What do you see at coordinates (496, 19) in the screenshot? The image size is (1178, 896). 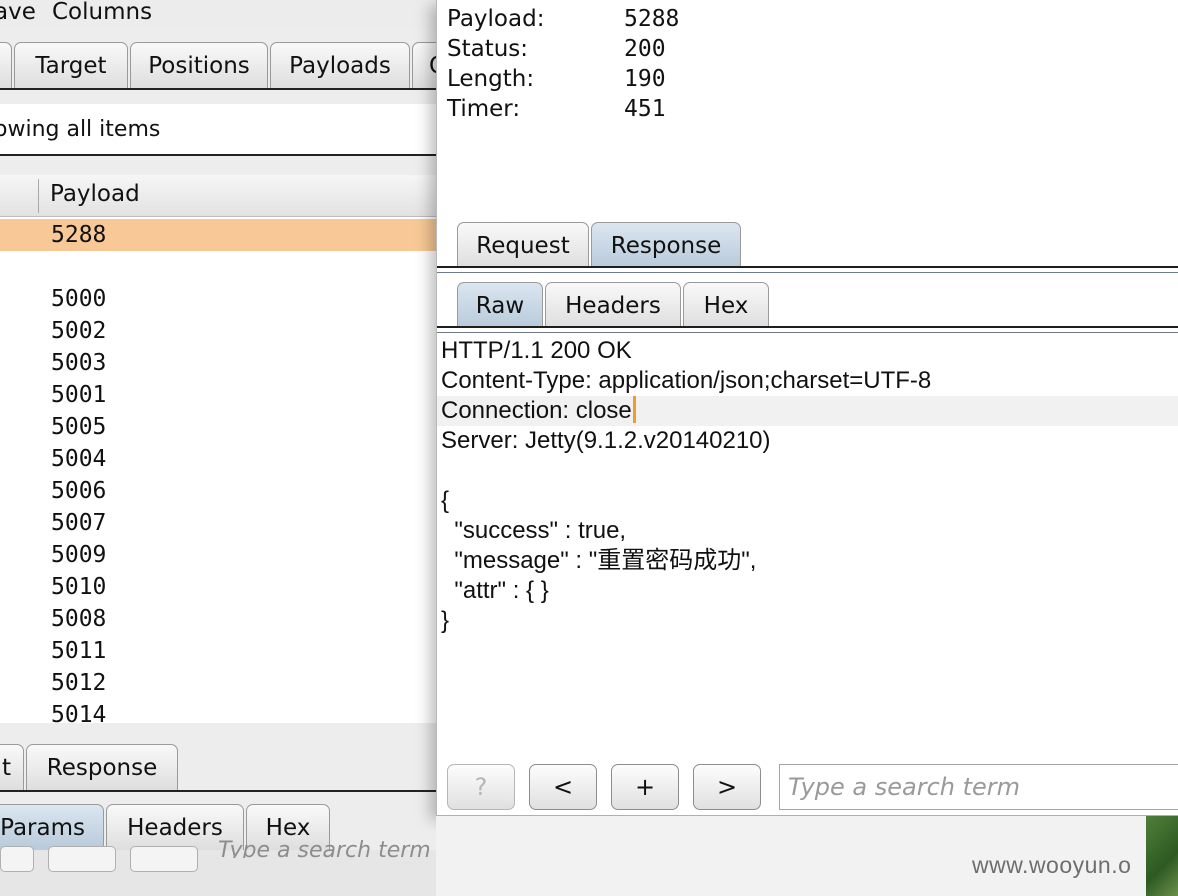 I see `info-key: Payload:` at bounding box center [496, 19].